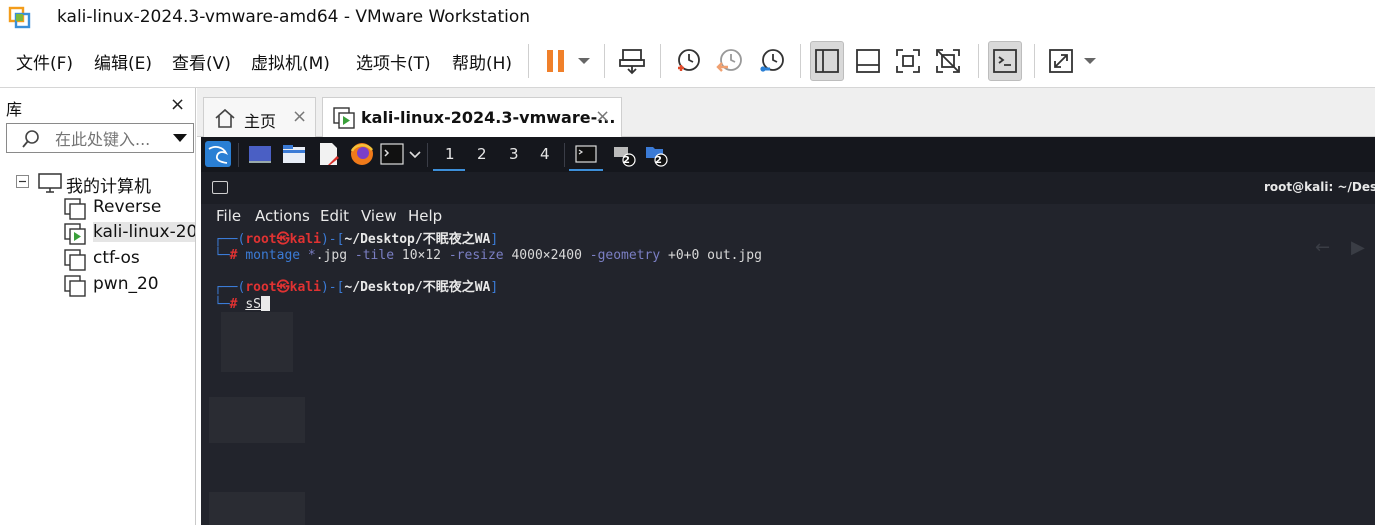  Describe the element at coordinates (514, 154) in the screenshot. I see `workspace-3: 3` at that location.